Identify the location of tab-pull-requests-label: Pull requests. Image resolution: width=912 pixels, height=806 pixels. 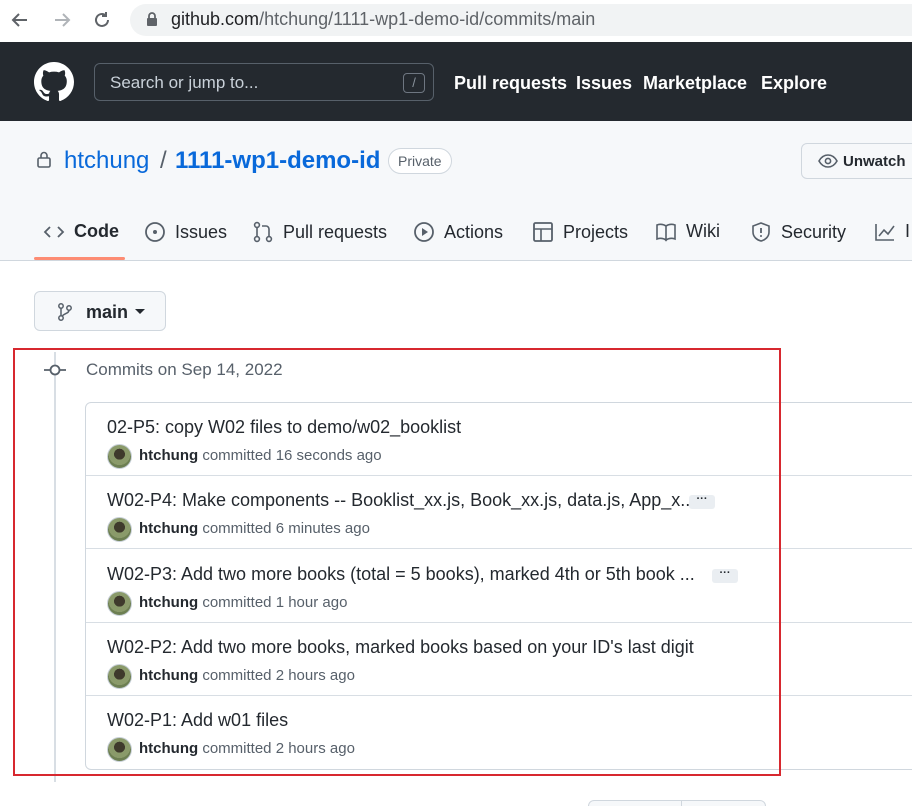
(335, 231).